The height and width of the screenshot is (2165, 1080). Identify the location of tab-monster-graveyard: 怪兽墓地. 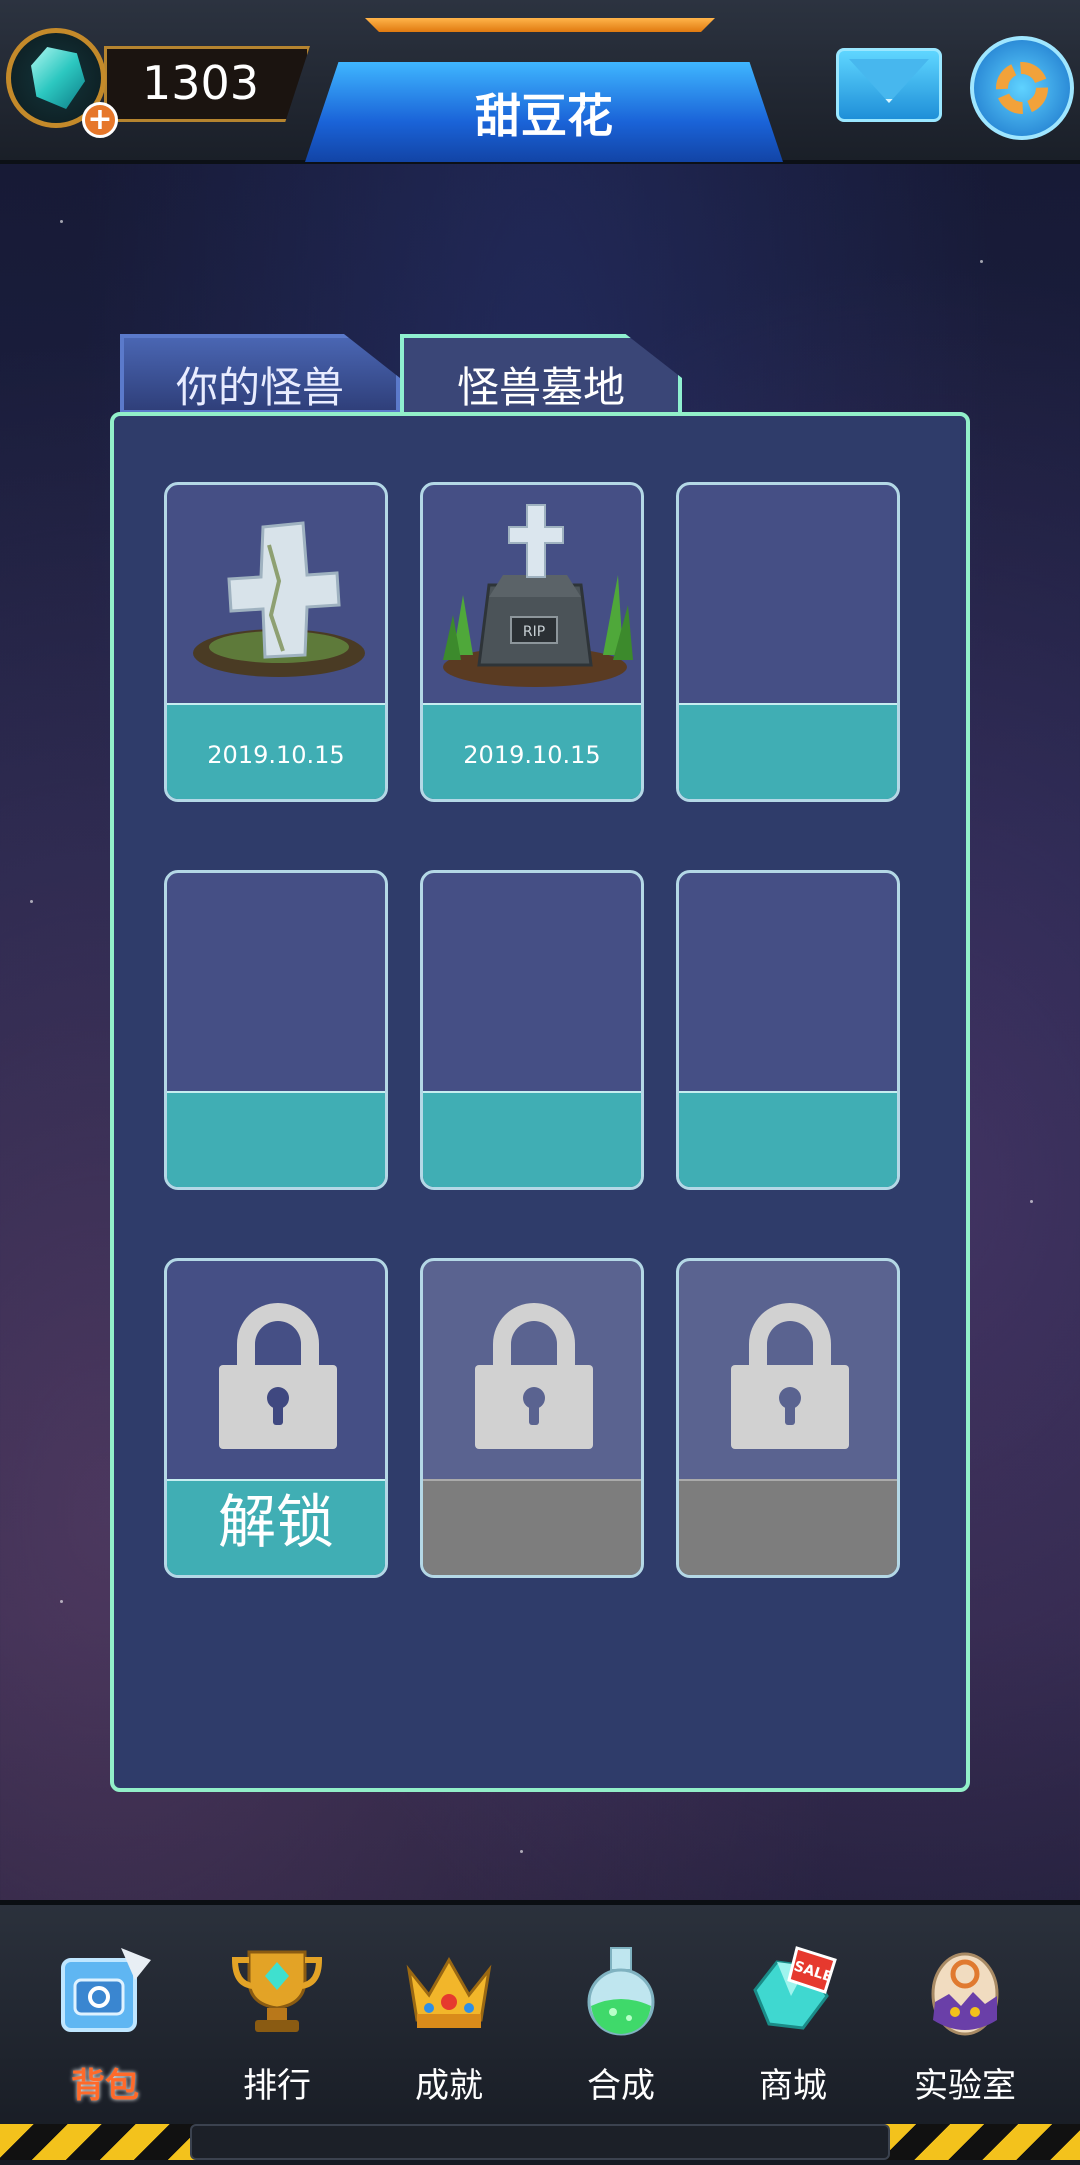
(541, 374).